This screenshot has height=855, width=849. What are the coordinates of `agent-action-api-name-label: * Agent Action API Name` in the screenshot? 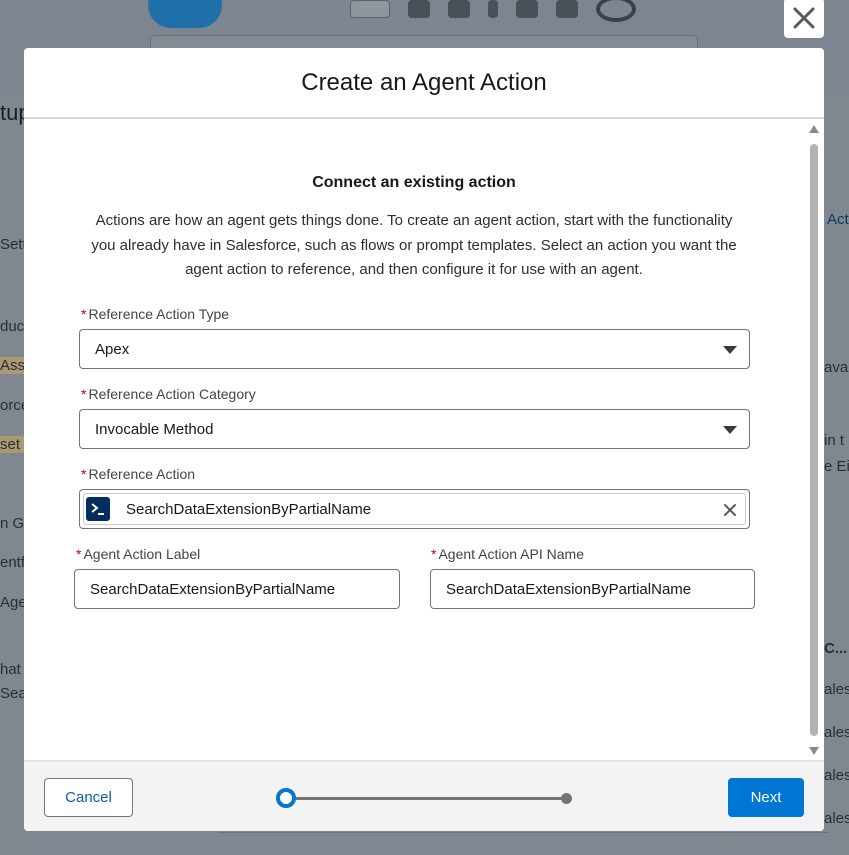 It's located at (507, 554).